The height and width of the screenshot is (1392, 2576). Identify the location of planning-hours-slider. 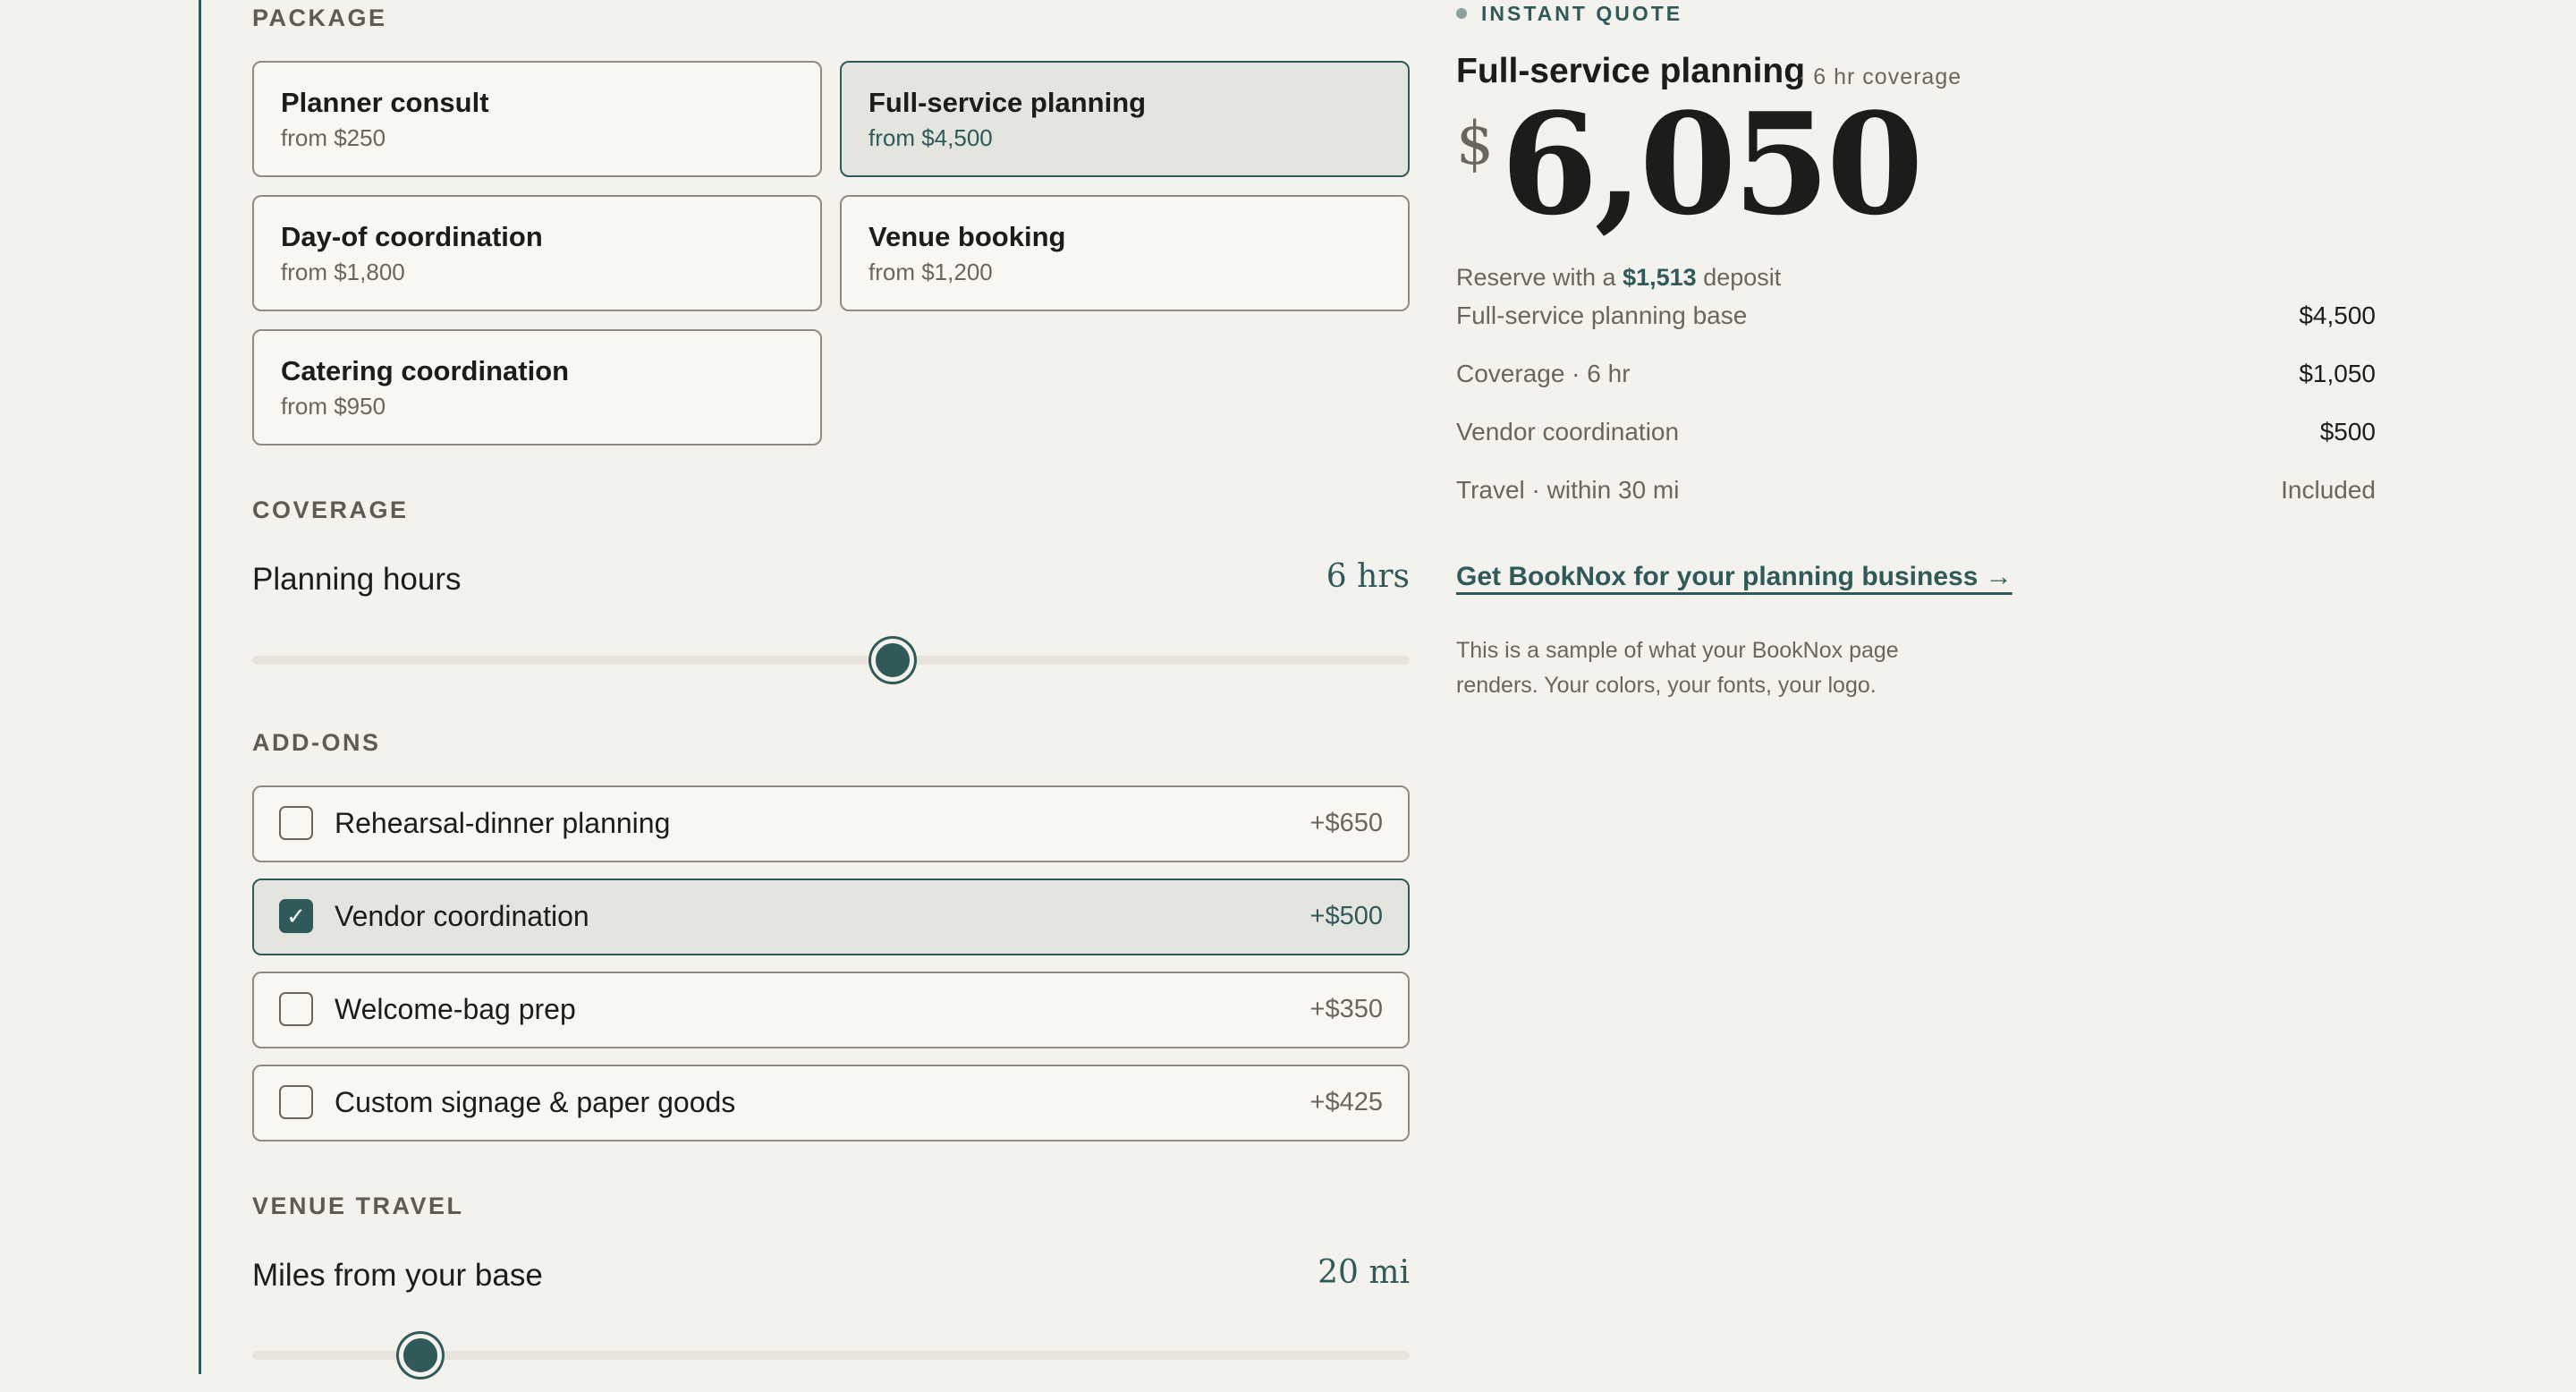
(831, 660).